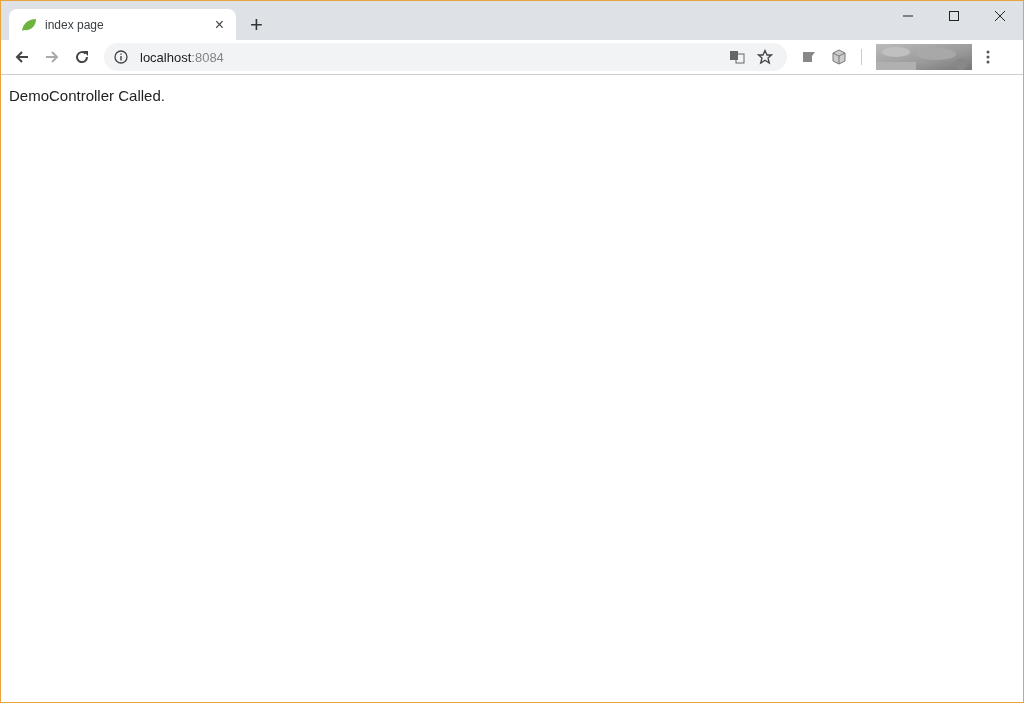 This screenshot has height=703, width=1024. I want to click on page-text: DemoController Called., so click(87, 95).